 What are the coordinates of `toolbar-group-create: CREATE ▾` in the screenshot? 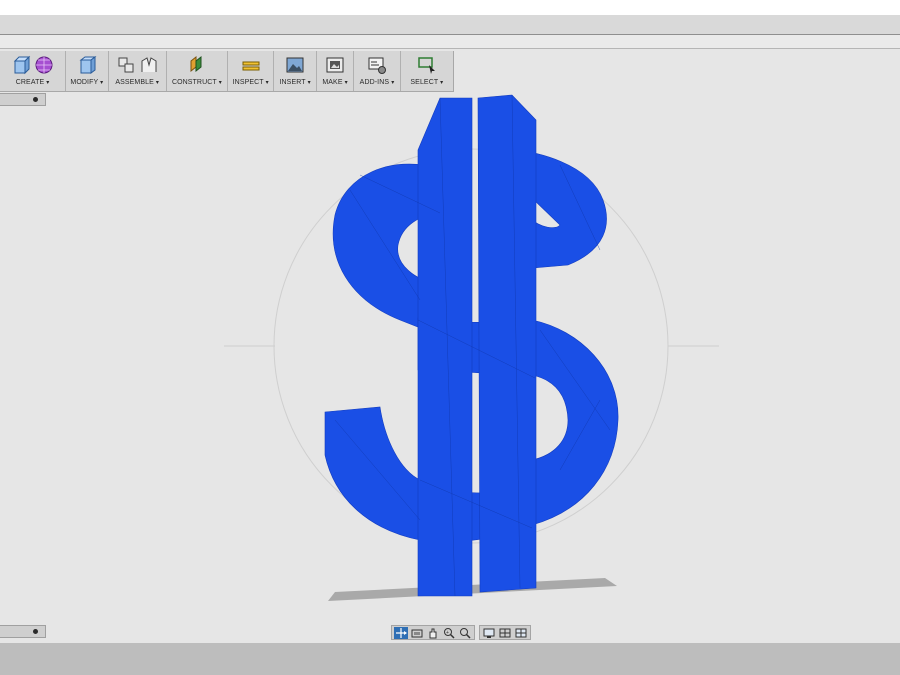 It's located at (33, 71).